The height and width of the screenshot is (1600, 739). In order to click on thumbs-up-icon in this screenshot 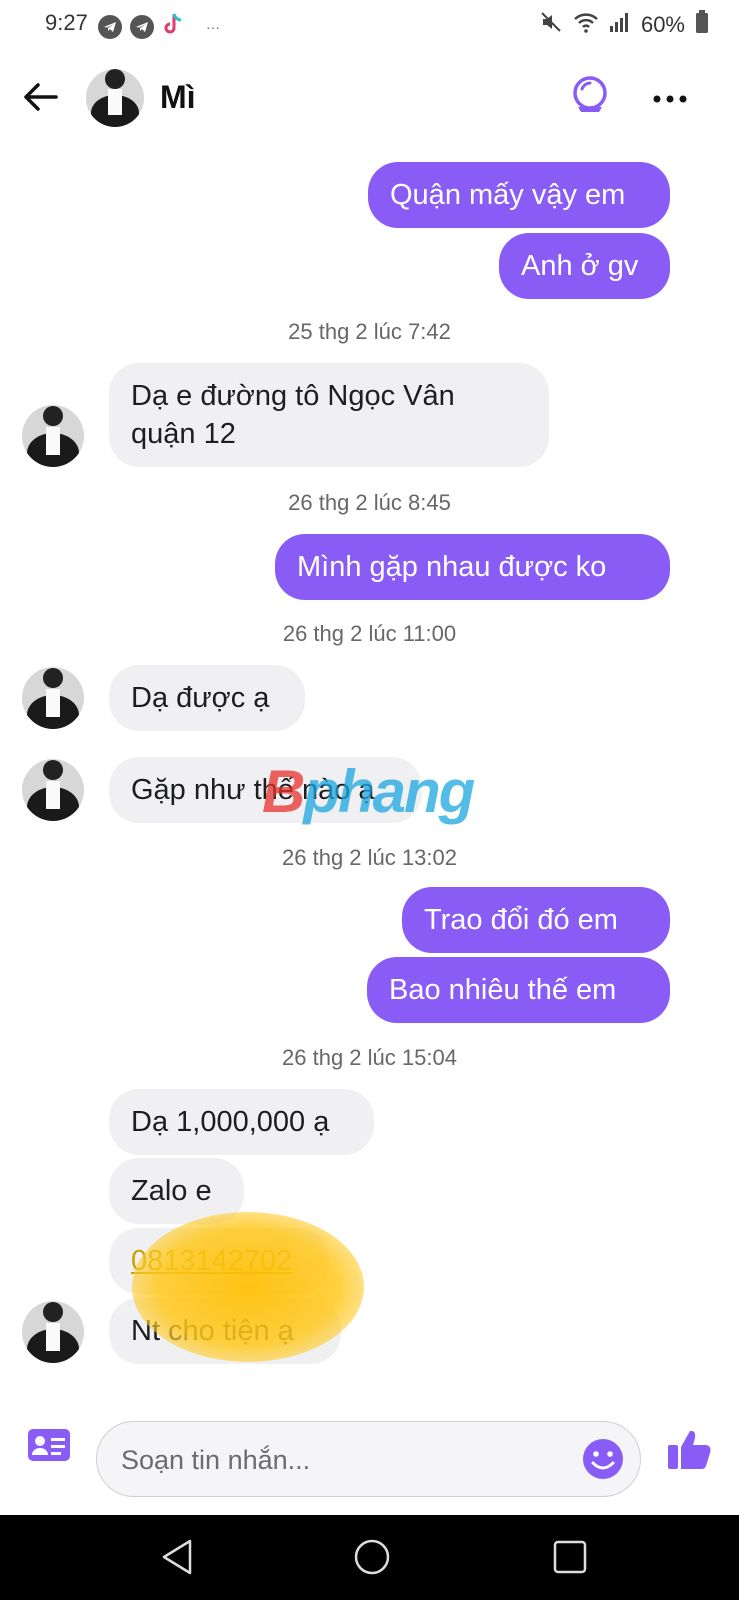, I will do `click(689, 1449)`.